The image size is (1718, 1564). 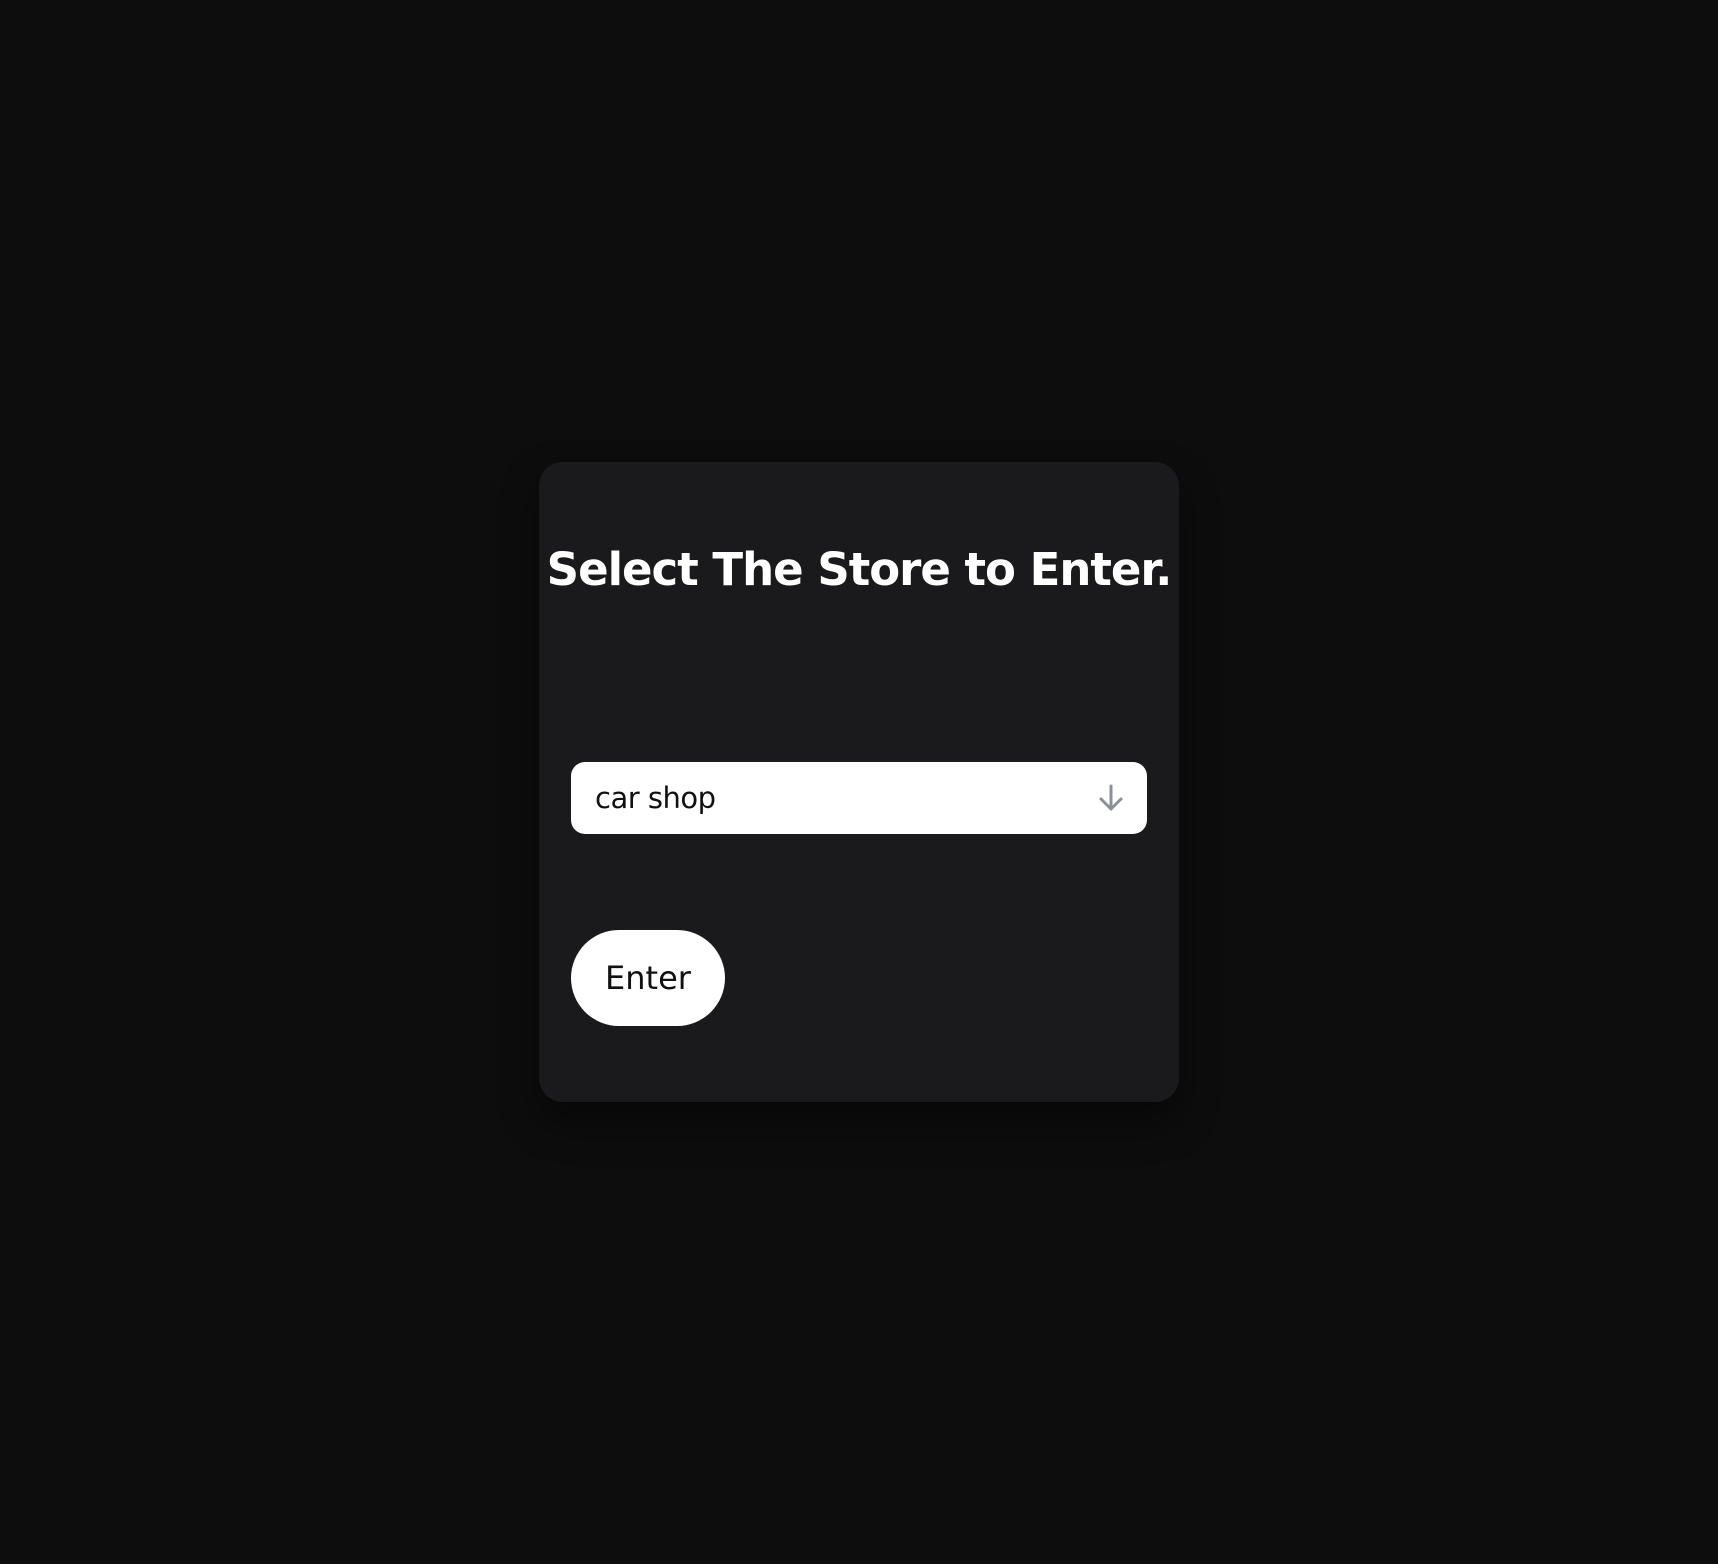 What do you see at coordinates (1111, 797) in the screenshot?
I see `arrow-down-icon` at bounding box center [1111, 797].